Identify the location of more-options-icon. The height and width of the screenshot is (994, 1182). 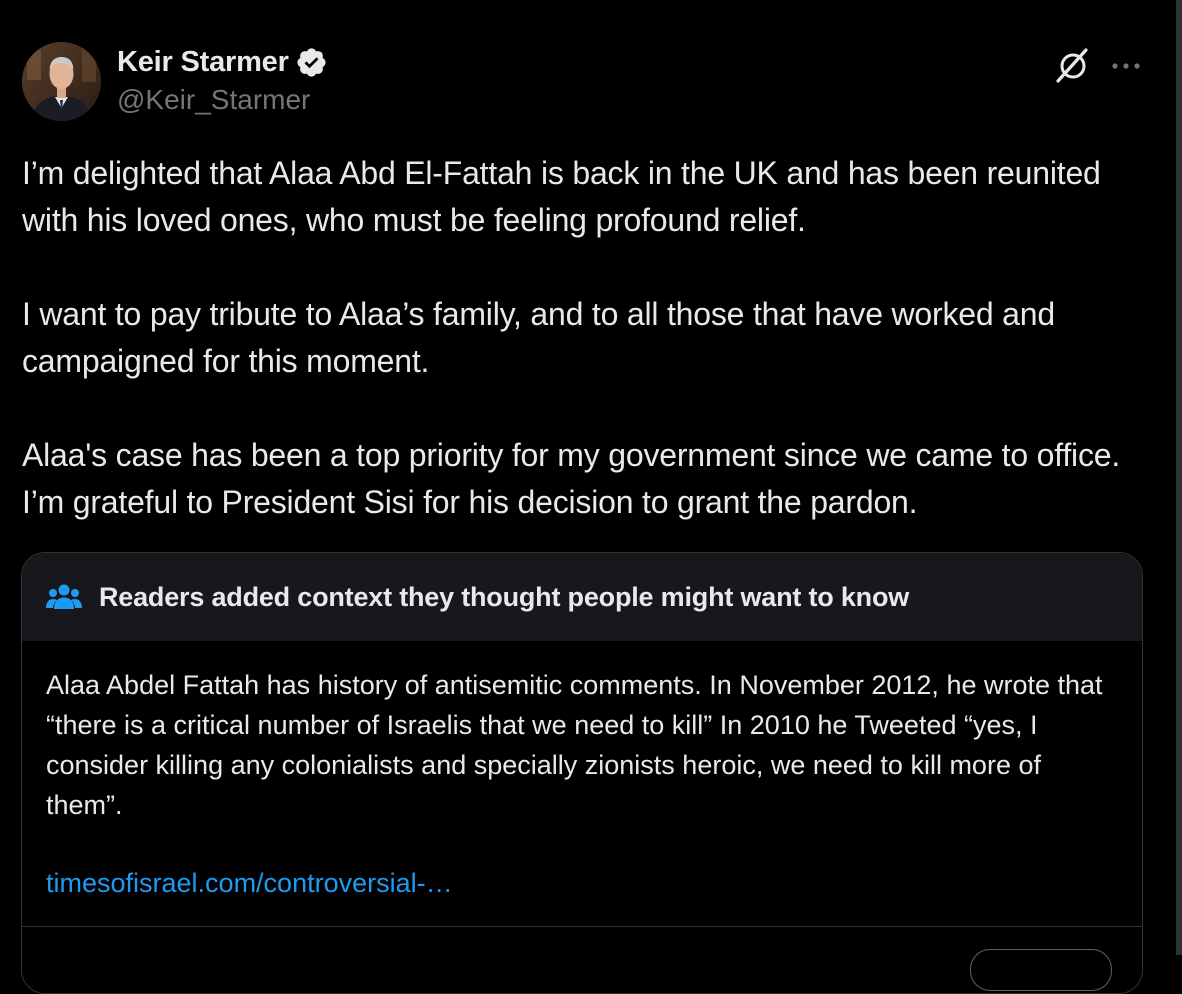
(1126, 66).